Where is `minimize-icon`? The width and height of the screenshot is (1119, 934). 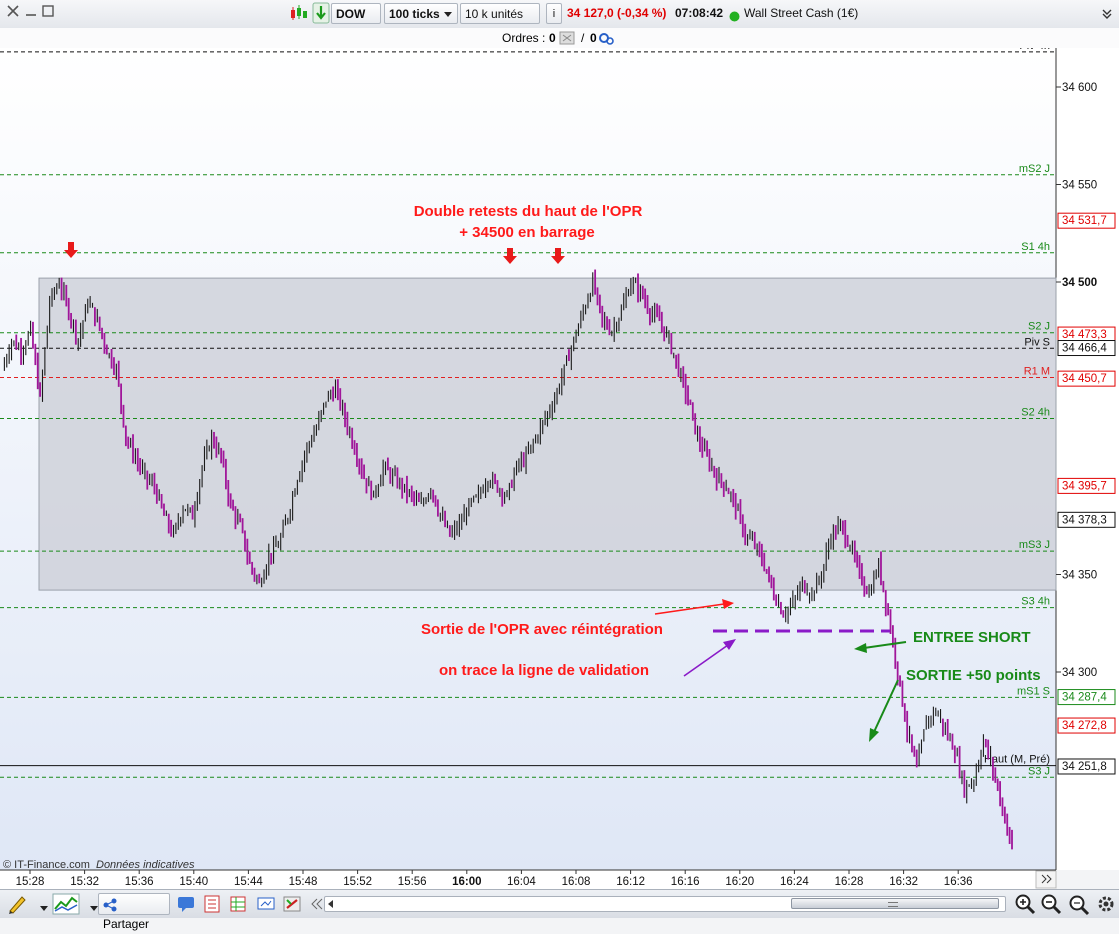 minimize-icon is located at coordinates (31, 14).